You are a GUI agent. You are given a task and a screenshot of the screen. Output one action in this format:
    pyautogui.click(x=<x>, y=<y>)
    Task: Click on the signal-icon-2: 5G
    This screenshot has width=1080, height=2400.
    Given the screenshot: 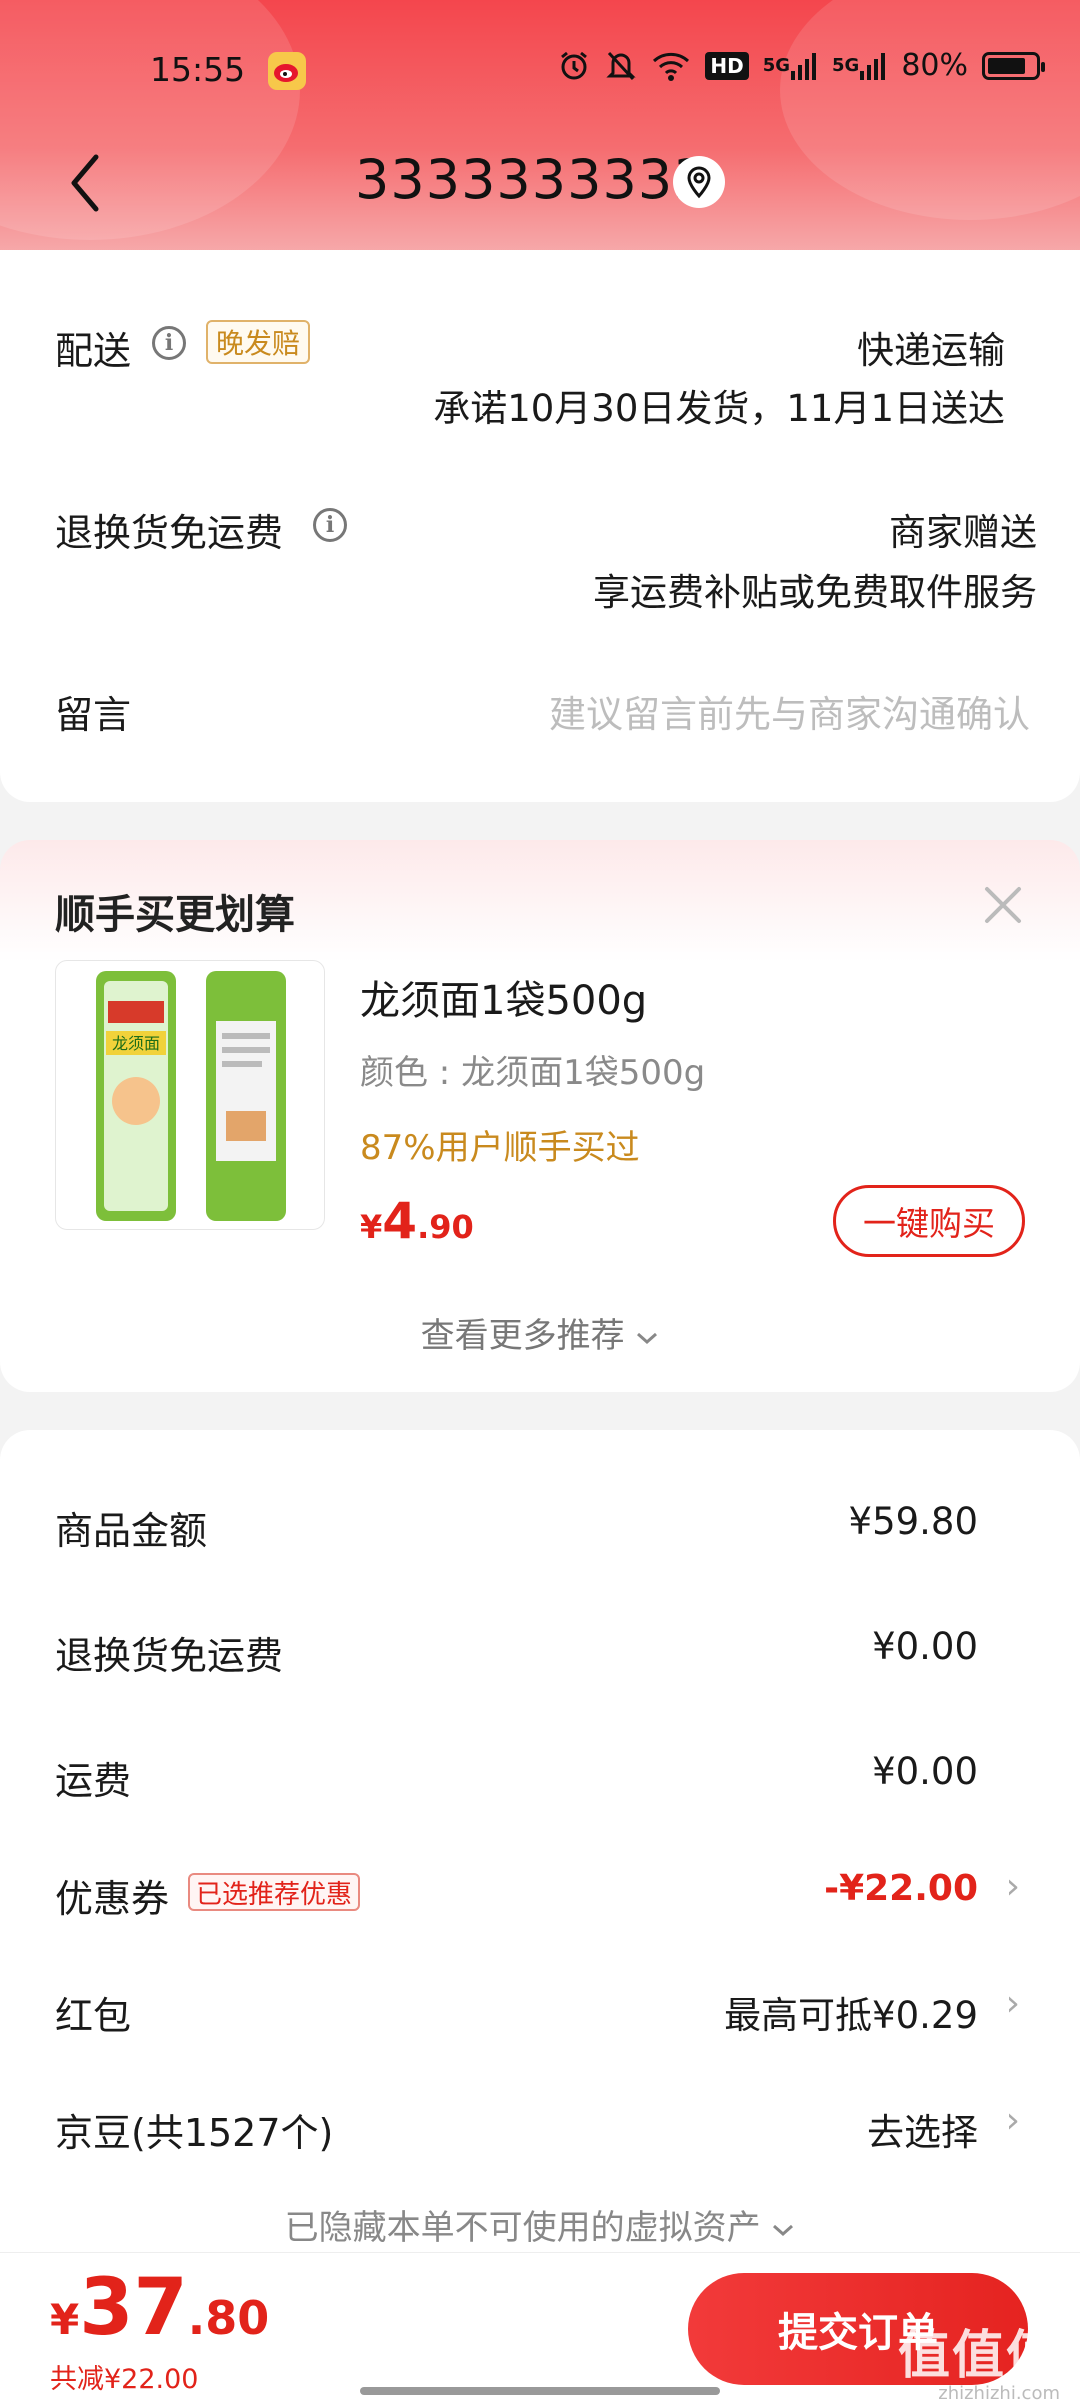 What is the action you would take?
    pyautogui.click(x=859, y=66)
    